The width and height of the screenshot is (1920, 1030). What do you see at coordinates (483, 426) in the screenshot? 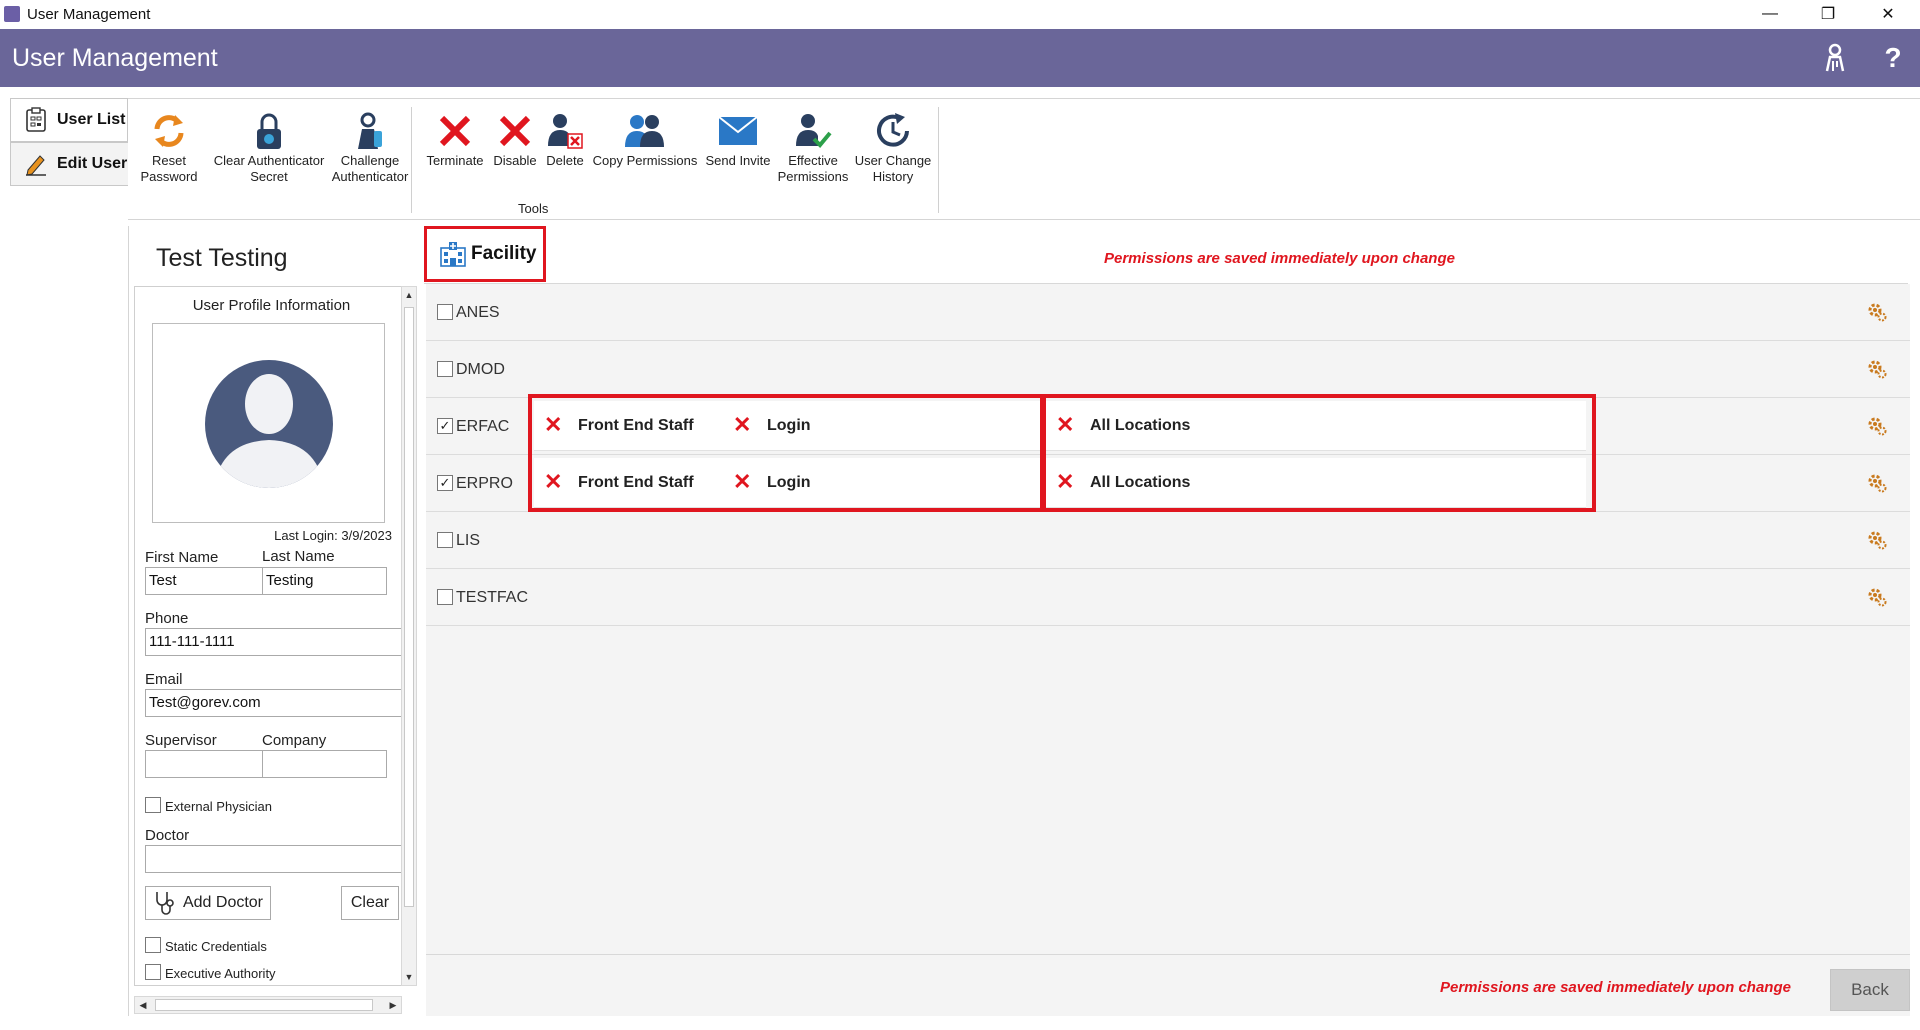
I see `facility-name: ERFAC` at bounding box center [483, 426].